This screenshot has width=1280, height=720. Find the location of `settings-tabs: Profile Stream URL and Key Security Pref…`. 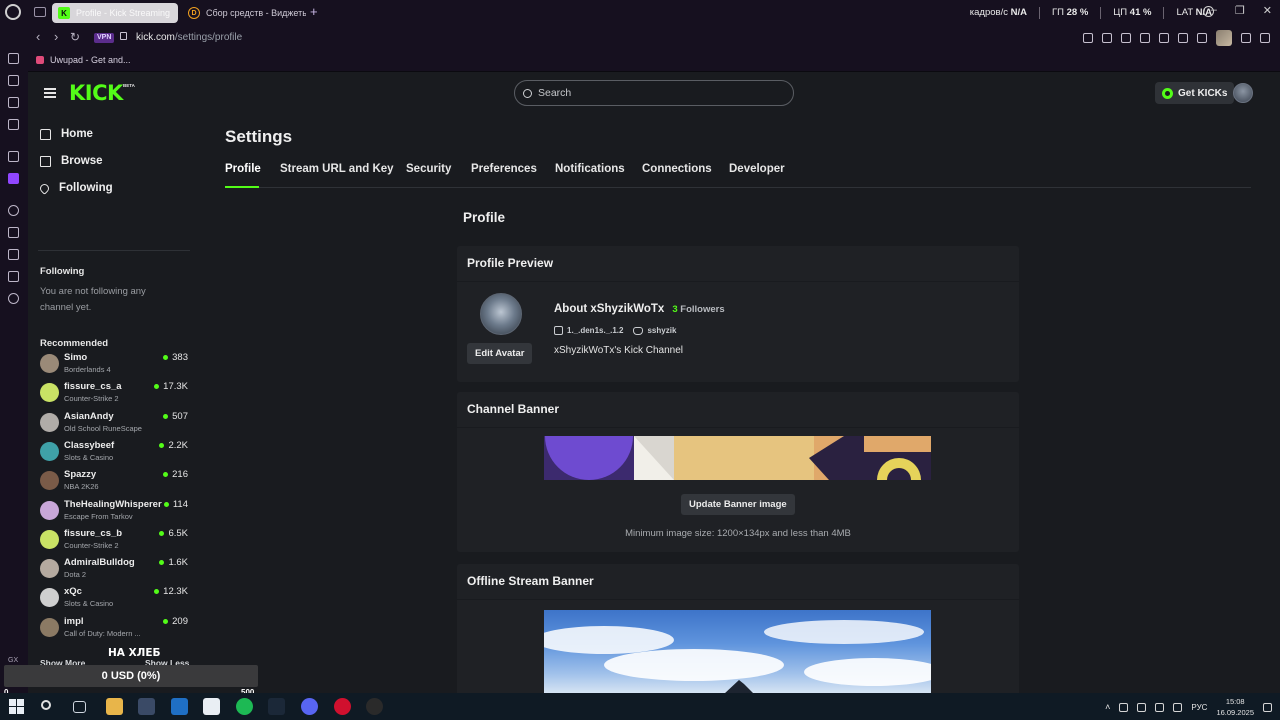

settings-tabs: Profile Stream URL and Key Security Pref… is located at coordinates (738, 175).